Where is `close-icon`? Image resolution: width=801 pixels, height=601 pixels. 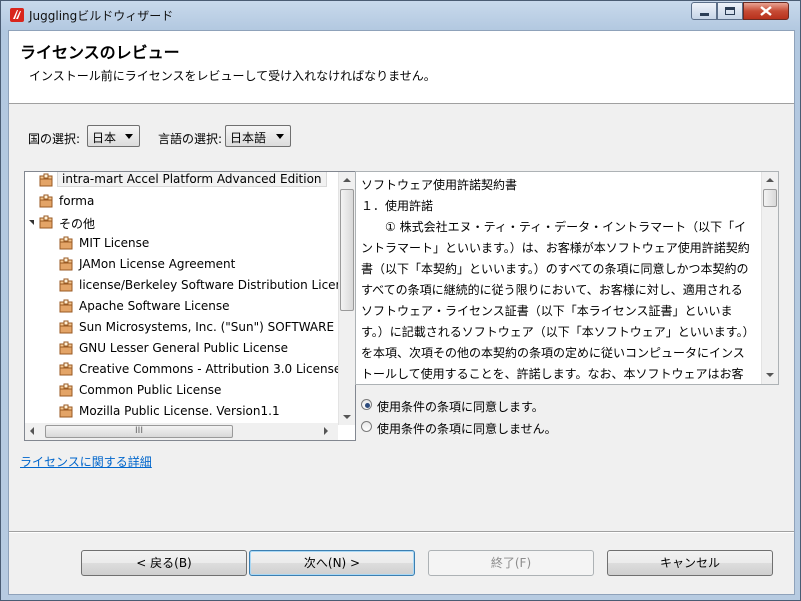 close-icon is located at coordinates (766, 11).